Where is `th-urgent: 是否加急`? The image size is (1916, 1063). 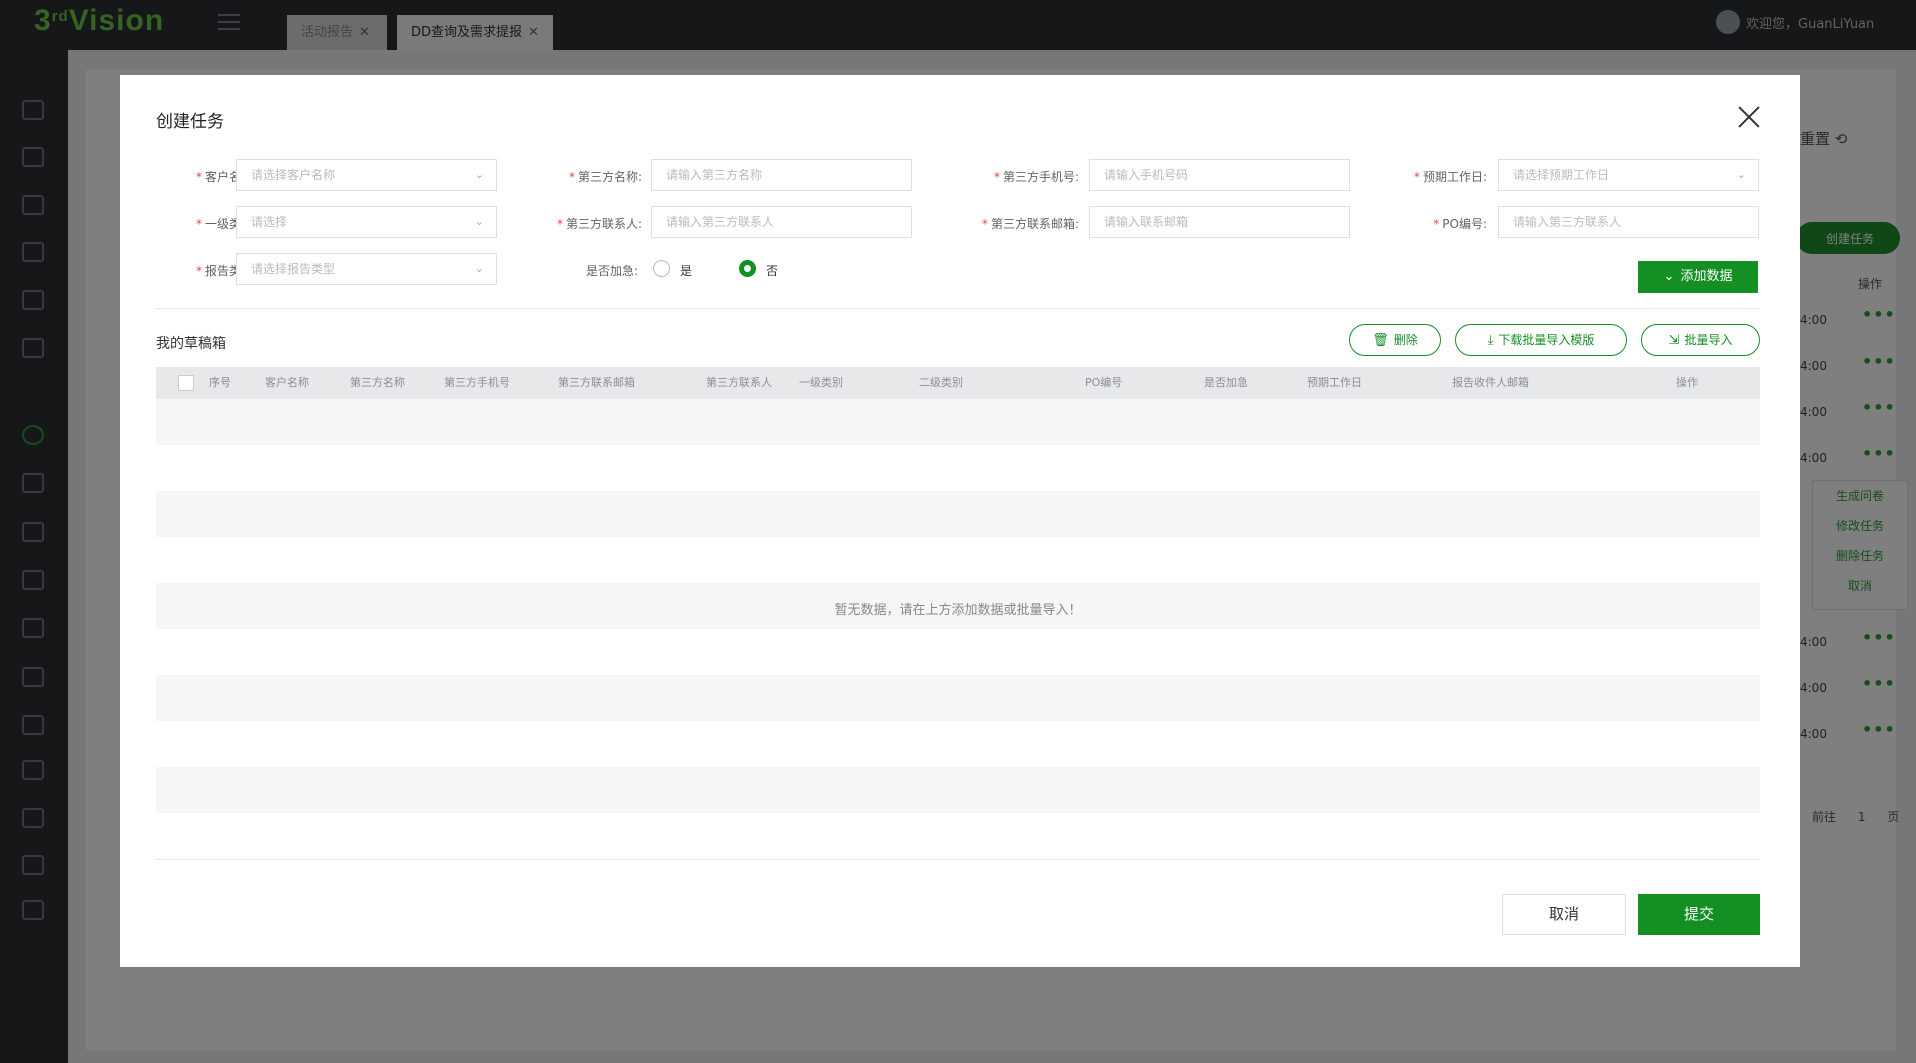
th-urgent: 是否加急 is located at coordinates (1226, 382).